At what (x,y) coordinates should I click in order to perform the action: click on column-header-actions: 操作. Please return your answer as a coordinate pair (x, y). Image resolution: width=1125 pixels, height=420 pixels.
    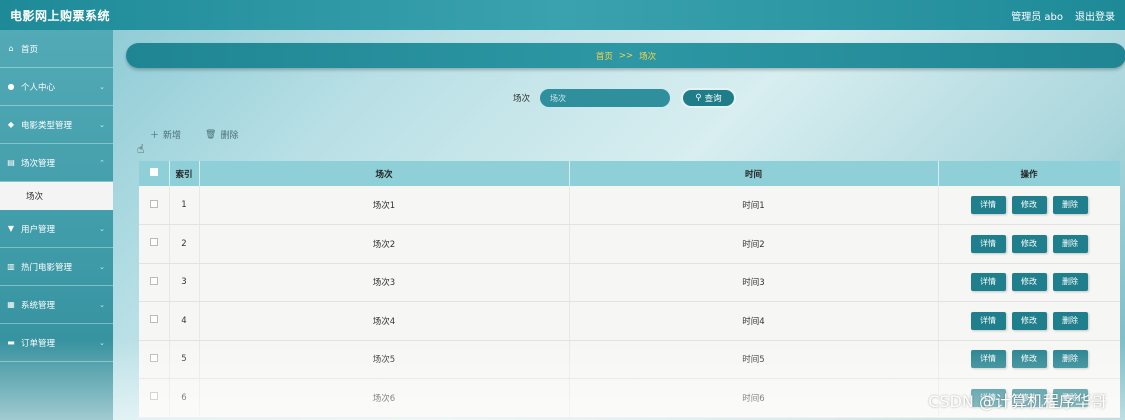
    Looking at the image, I should click on (1029, 173).